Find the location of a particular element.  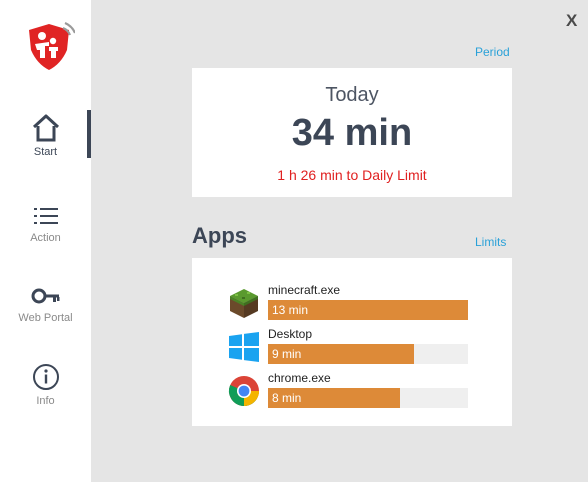

info-icon is located at coordinates (45, 377).